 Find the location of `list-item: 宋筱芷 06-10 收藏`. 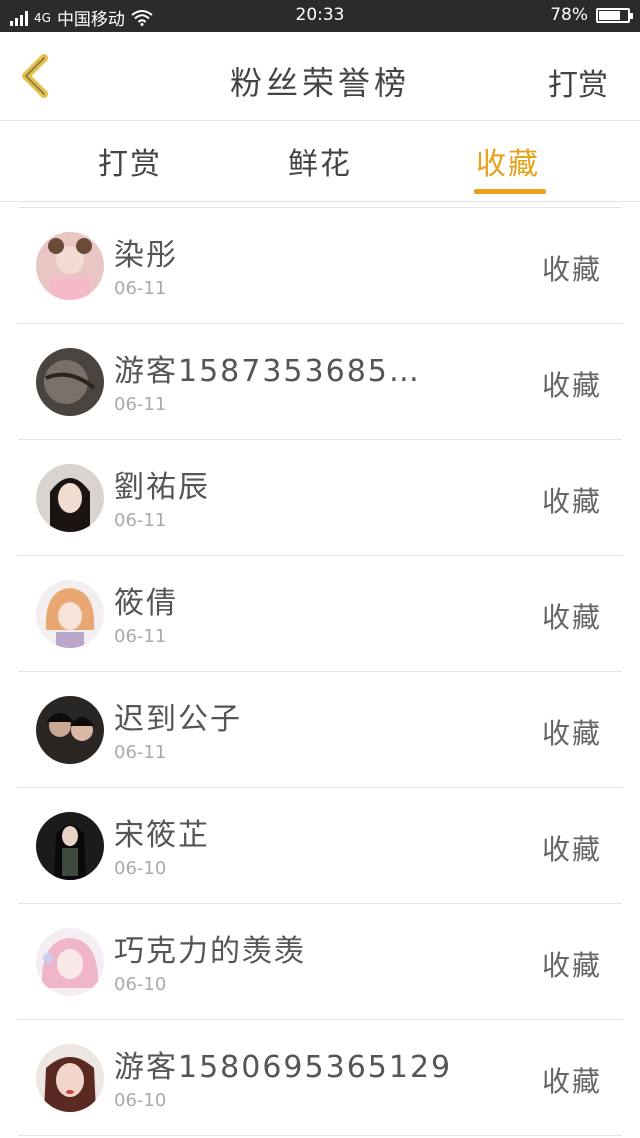

list-item: 宋筱芷 06-10 收藏 is located at coordinates (320, 846).